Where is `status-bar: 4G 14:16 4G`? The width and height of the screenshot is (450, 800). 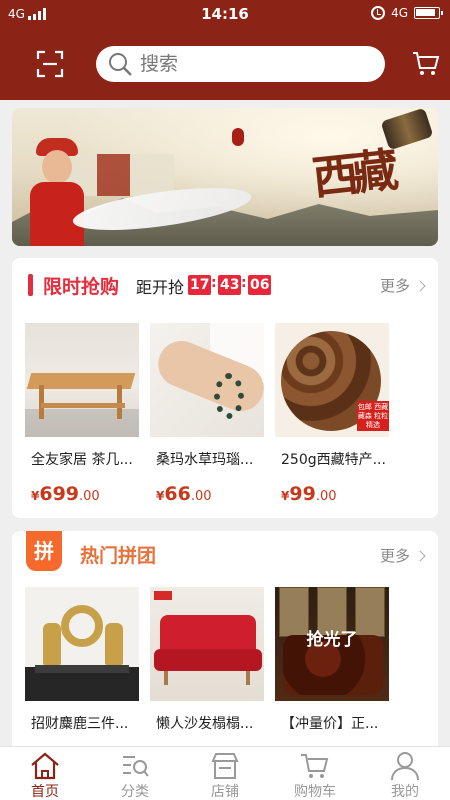 status-bar: 4G 14:16 4G is located at coordinates (225, 15).